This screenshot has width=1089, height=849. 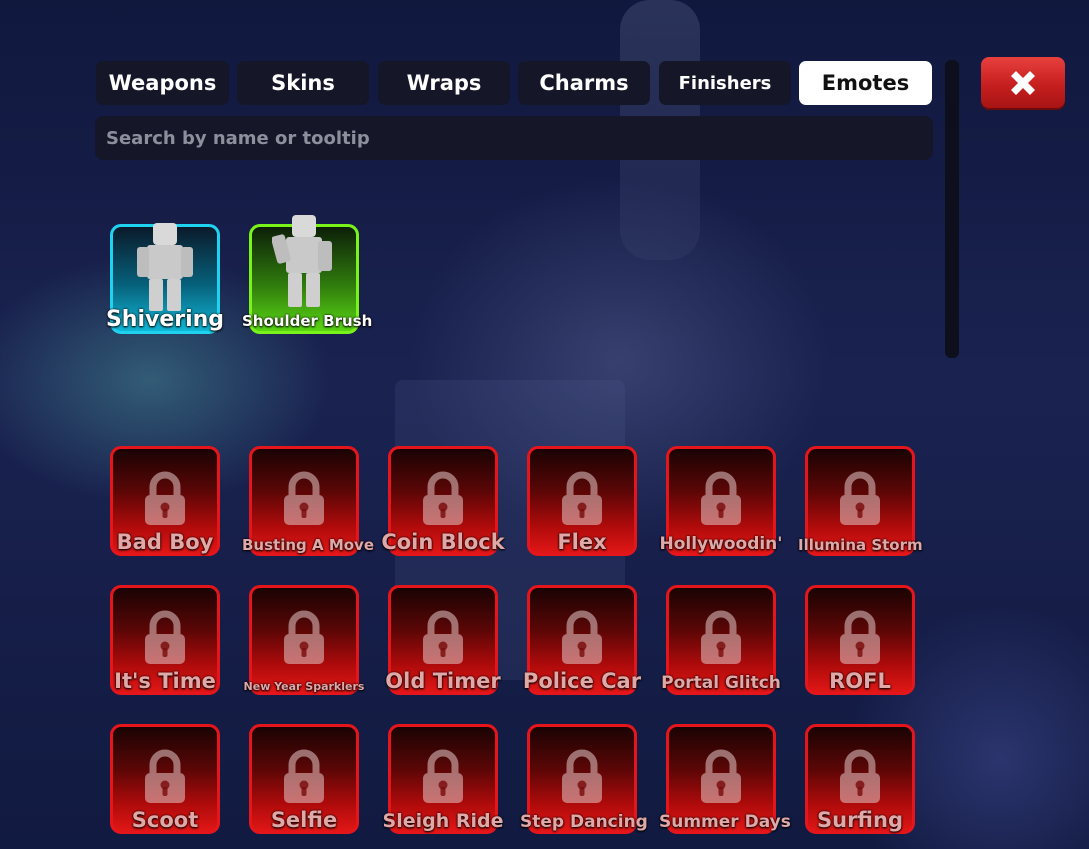 I want to click on close-x-icon, so click(x=1023, y=82).